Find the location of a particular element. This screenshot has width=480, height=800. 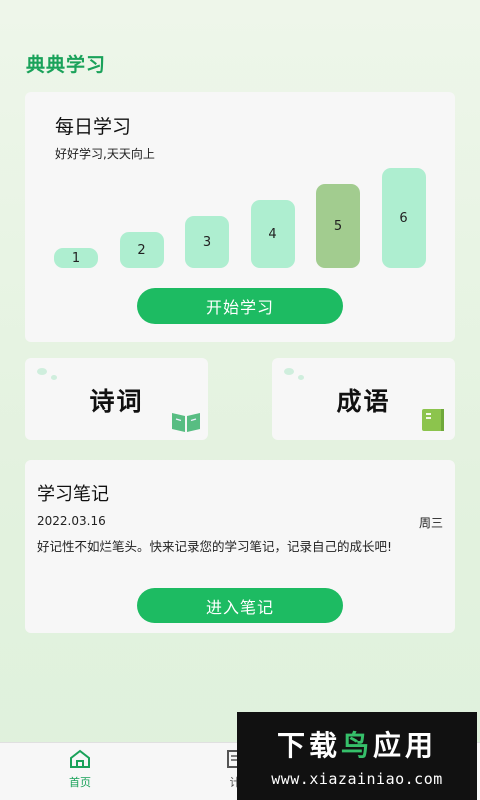

tab-home: 首页 is located at coordinates (80, 769).